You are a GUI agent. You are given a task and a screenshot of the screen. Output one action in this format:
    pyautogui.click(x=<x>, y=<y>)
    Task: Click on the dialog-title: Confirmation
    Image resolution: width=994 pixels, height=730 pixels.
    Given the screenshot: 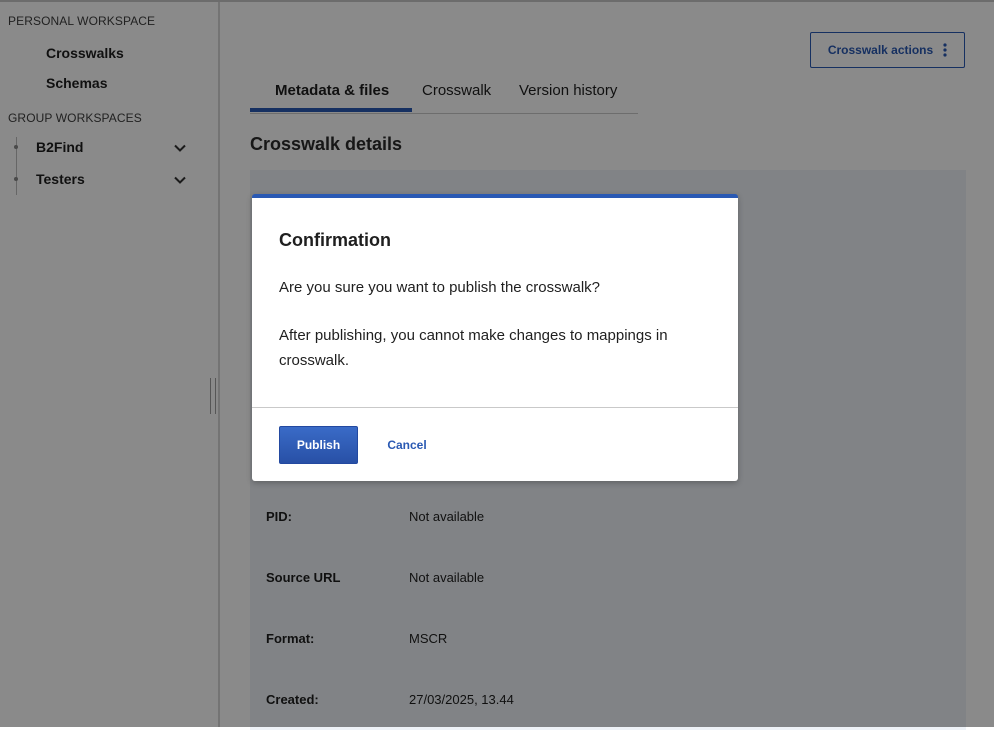 What is the action you would take?
    pyautogui.click(x=335, y=240)
    